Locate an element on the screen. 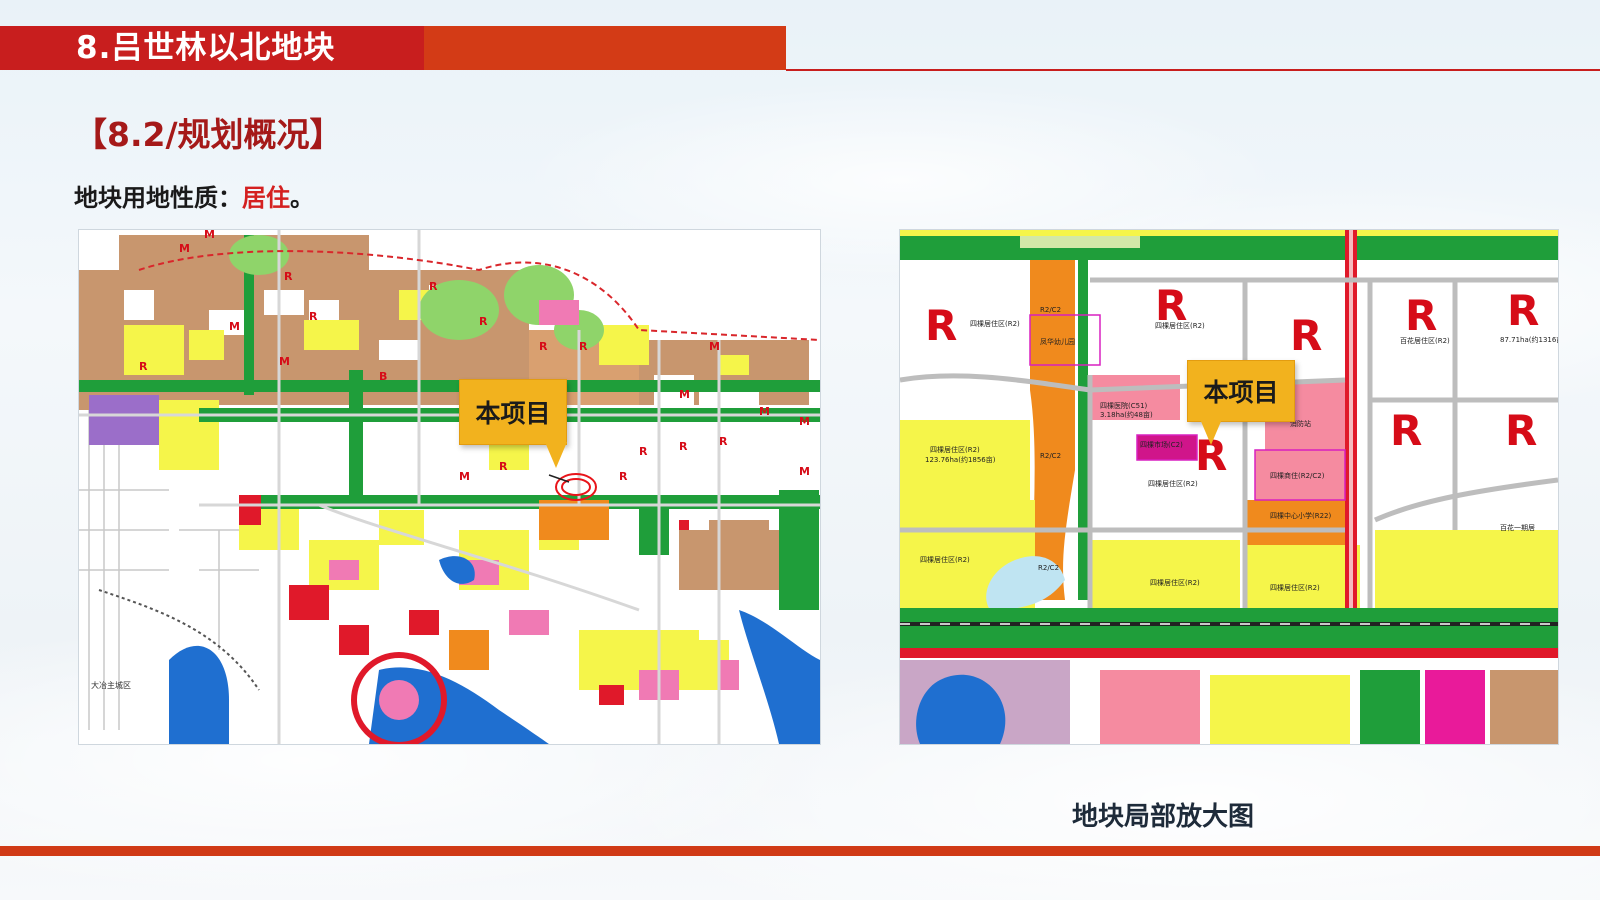 The height and width of the screenshot is (900, 1600). overview-callout-tail is located at coordinates (556, 455).